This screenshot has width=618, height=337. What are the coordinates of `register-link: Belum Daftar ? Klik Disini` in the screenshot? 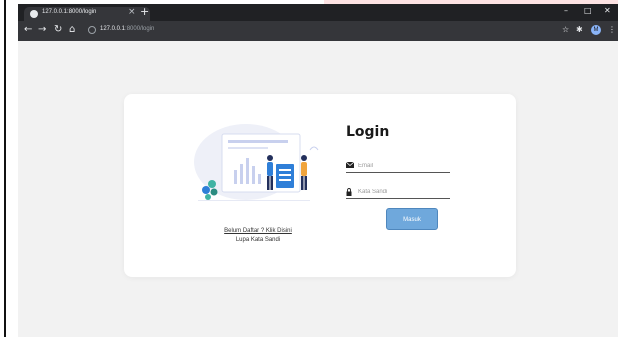 It's located at (258, 231).